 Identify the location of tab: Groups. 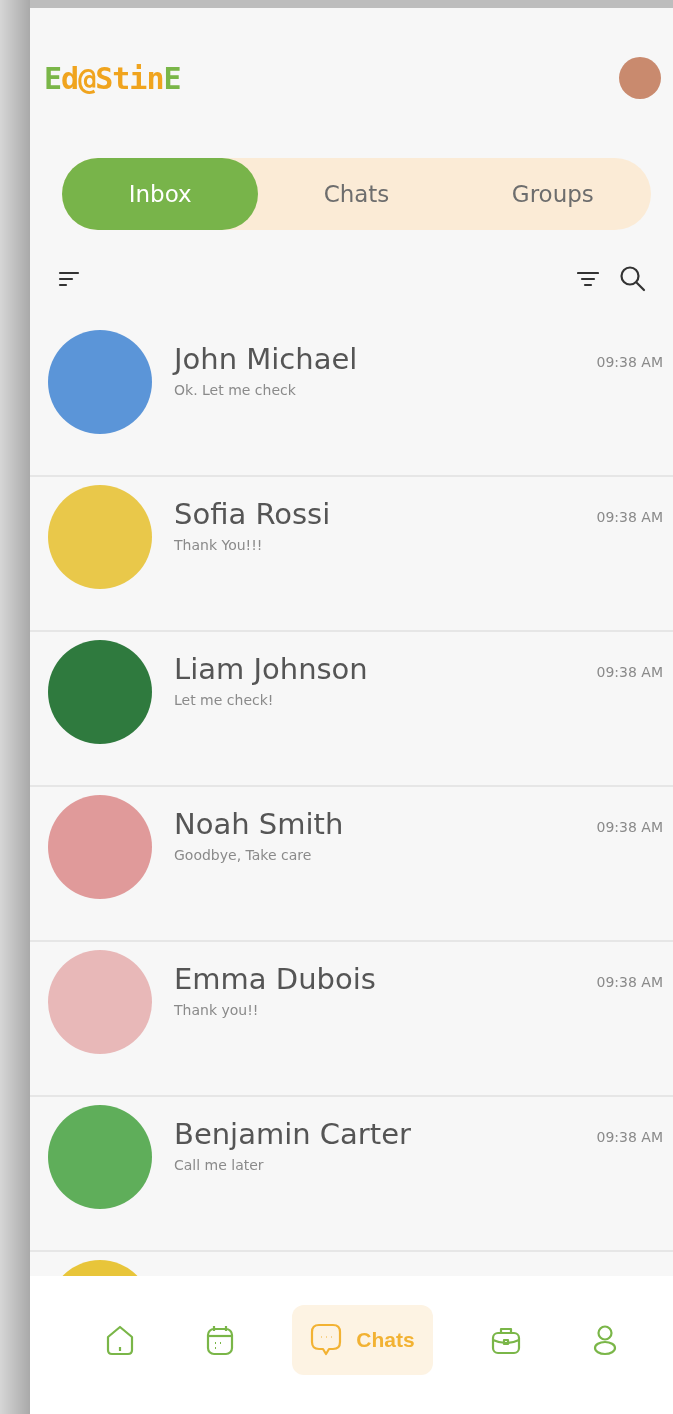
(552, 194).